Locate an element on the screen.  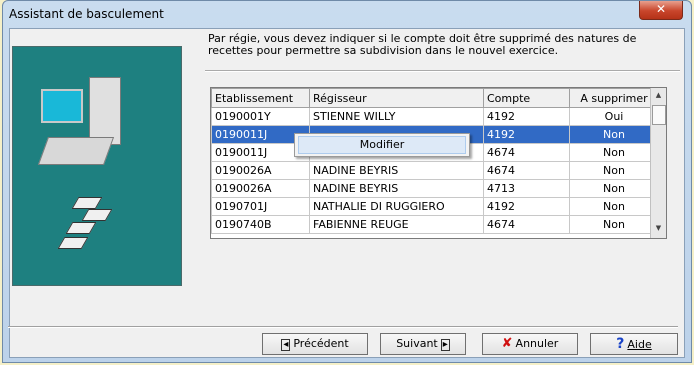
next-button: Suivant ▸ is located at coordinates (423, 344).